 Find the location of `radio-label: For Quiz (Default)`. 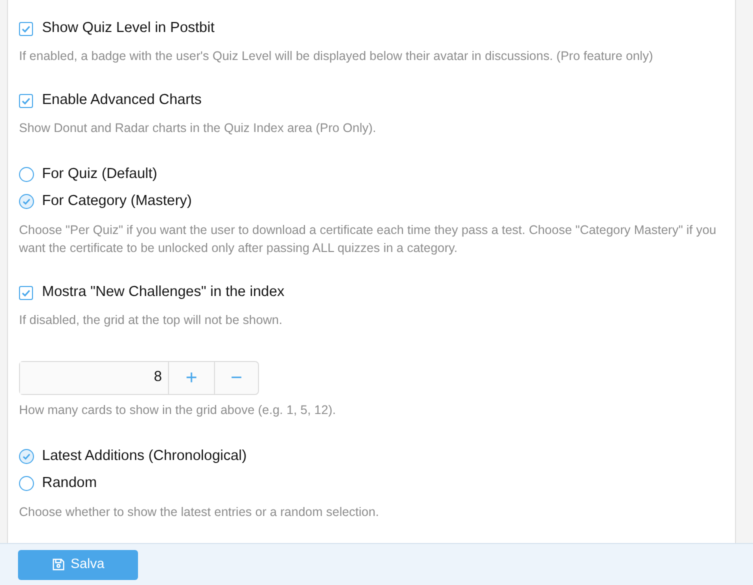

radio-label: For Quiz (Default) is located at coordinates (100, 175).